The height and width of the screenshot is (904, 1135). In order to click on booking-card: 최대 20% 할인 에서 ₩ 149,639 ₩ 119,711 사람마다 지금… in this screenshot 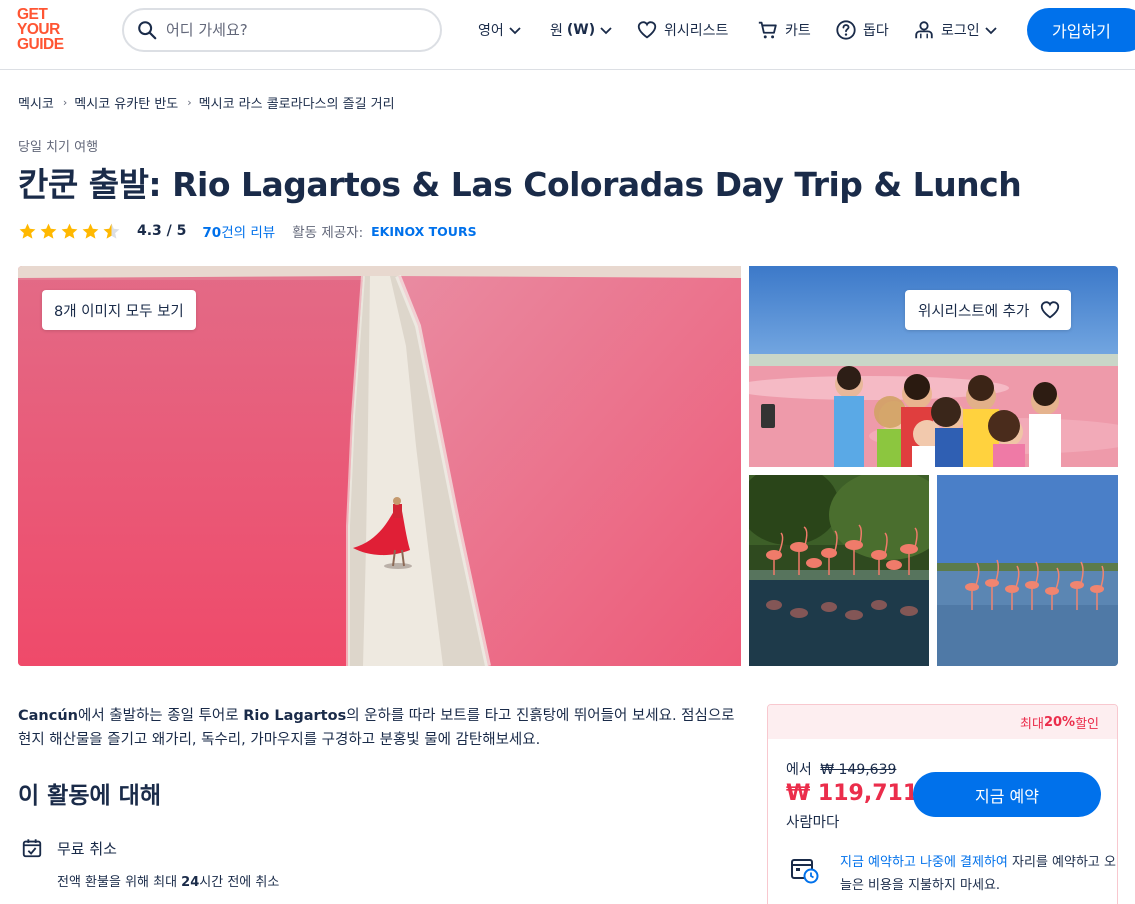, I will do `click(942, 804)`.